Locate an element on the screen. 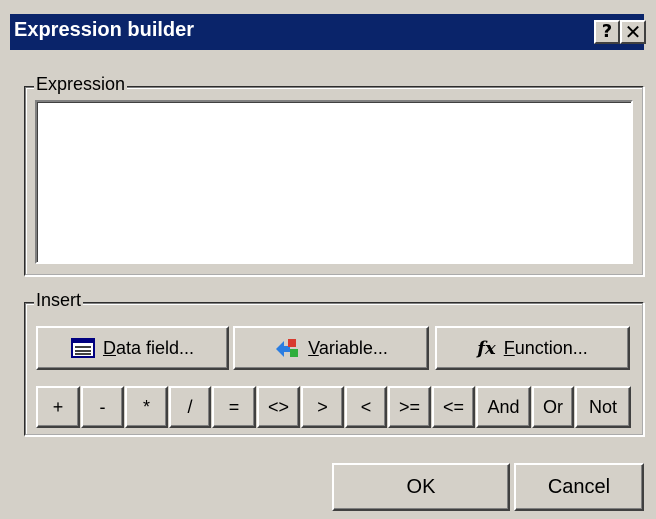  expression-group-label: Expression is located at coordinates (81, 84).